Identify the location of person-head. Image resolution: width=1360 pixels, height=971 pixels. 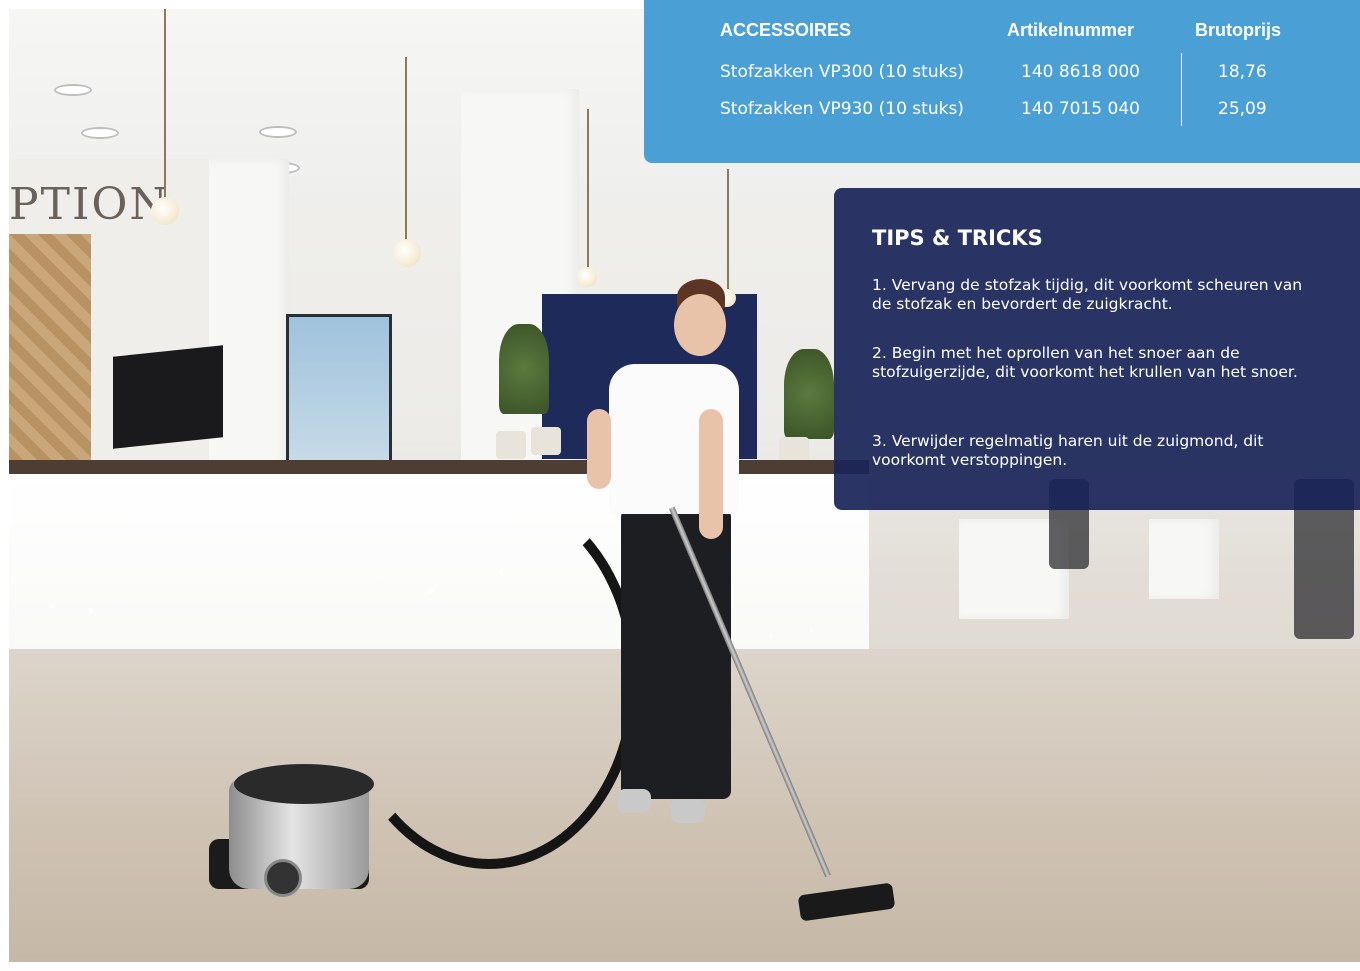
(700, 325).